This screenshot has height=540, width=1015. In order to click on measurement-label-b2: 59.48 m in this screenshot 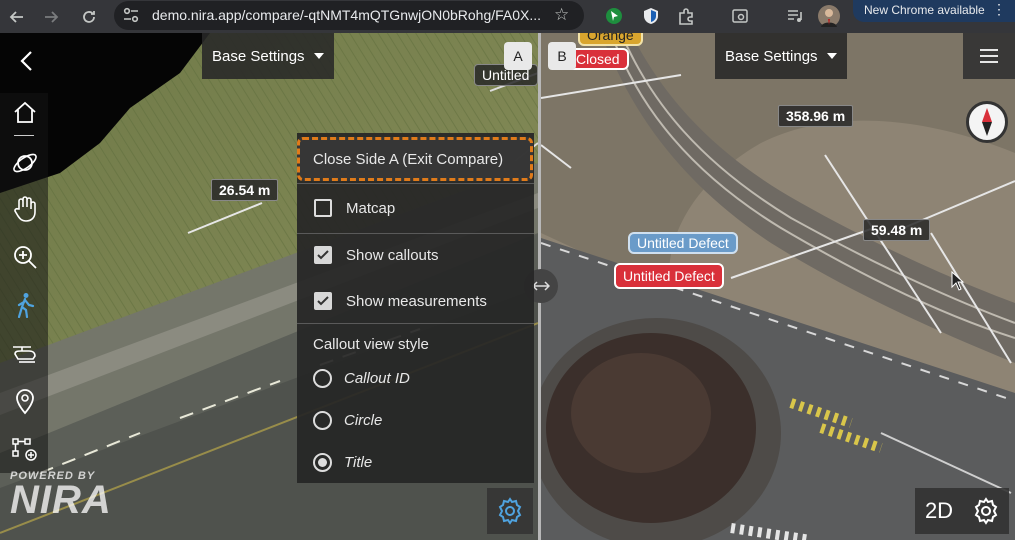, I will do `click(897, 230)`.